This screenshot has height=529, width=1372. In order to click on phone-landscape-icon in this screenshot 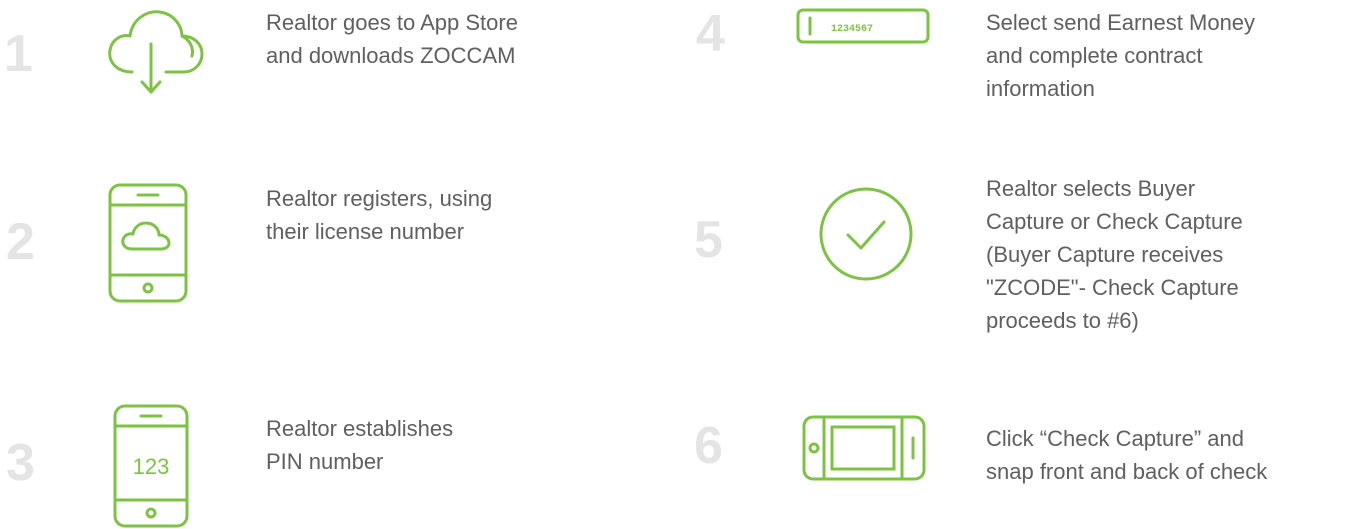, I will do `click(864, 448)`.